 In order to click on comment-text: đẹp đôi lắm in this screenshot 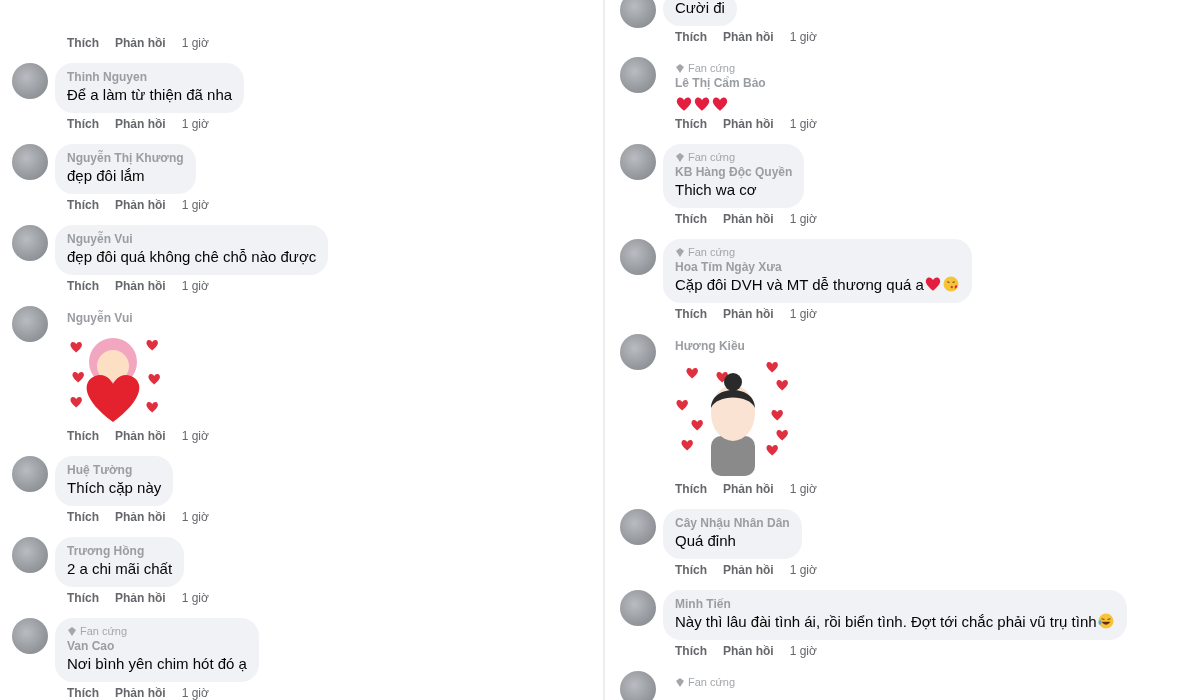, I will do `click(106, 176)`.